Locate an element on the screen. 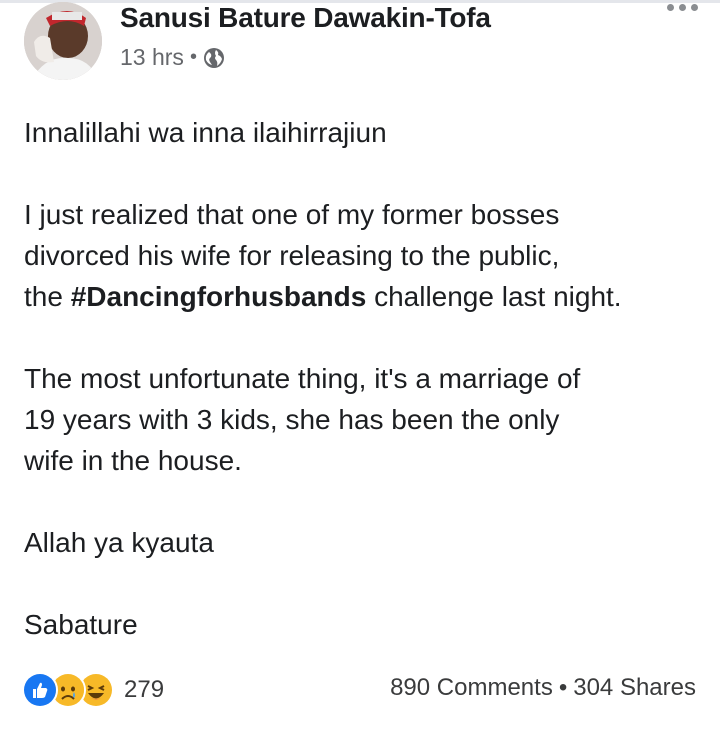 This screenshot has width=720, height=732. comments-link: 890 Comments is located at coordinates (471, 687).